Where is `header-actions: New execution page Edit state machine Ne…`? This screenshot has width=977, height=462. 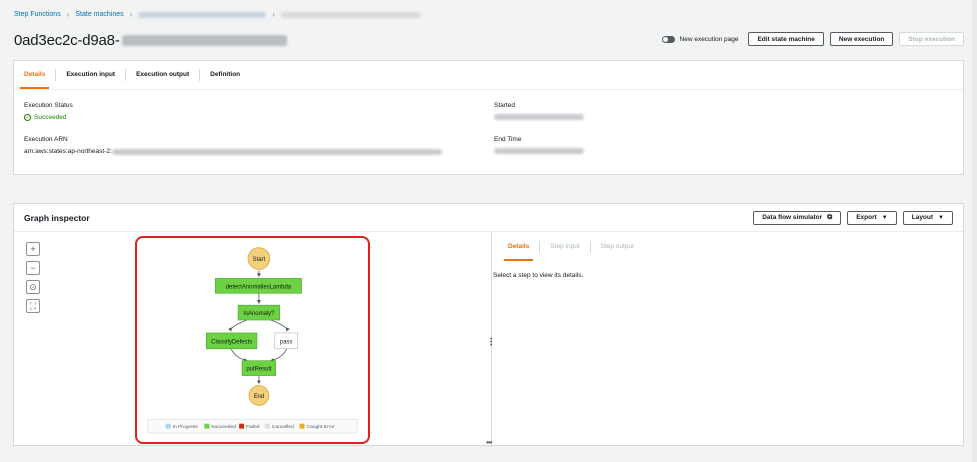
header-actions: New execution page Edit state machine Ne… is located at coordinates (812, 39).